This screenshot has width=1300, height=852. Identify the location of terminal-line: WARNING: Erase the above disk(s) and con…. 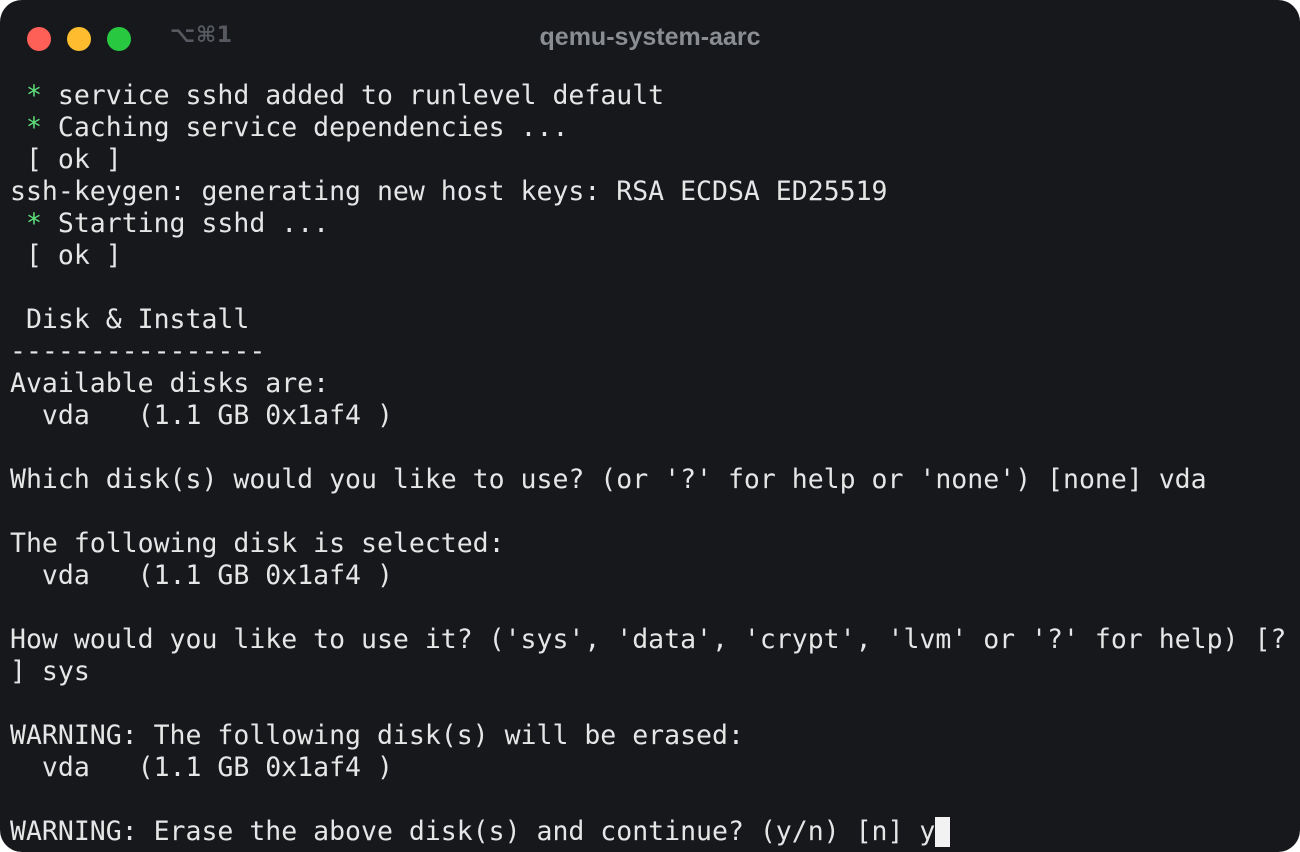
(650, 832).